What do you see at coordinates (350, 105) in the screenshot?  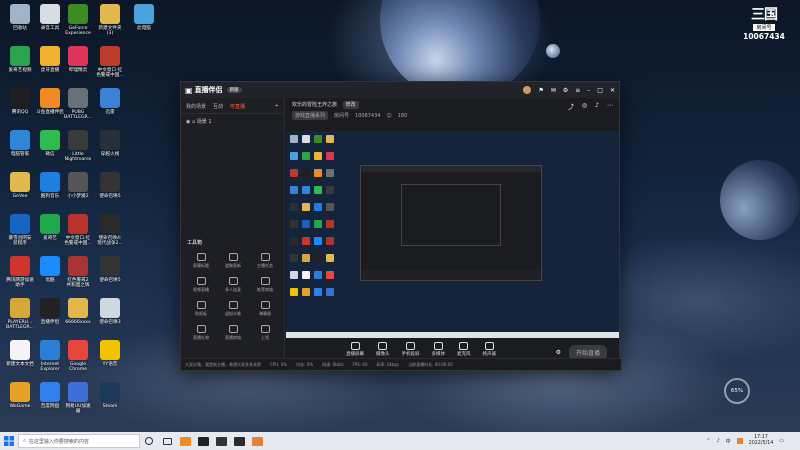 I see `edit-title-button: 修改` at bounding box center [350, 105].